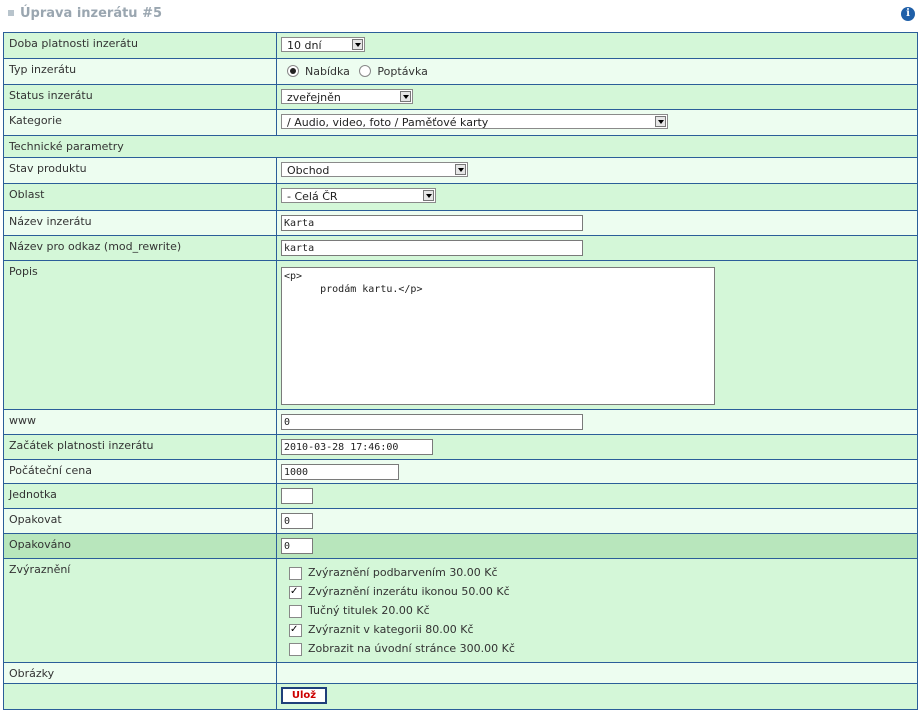  What do you see at coordinates (140, 248) in the screenshot?
I see `label-odkaz: Název pro odkaz (mod_rewrite)` at bounding box center [140, 248].